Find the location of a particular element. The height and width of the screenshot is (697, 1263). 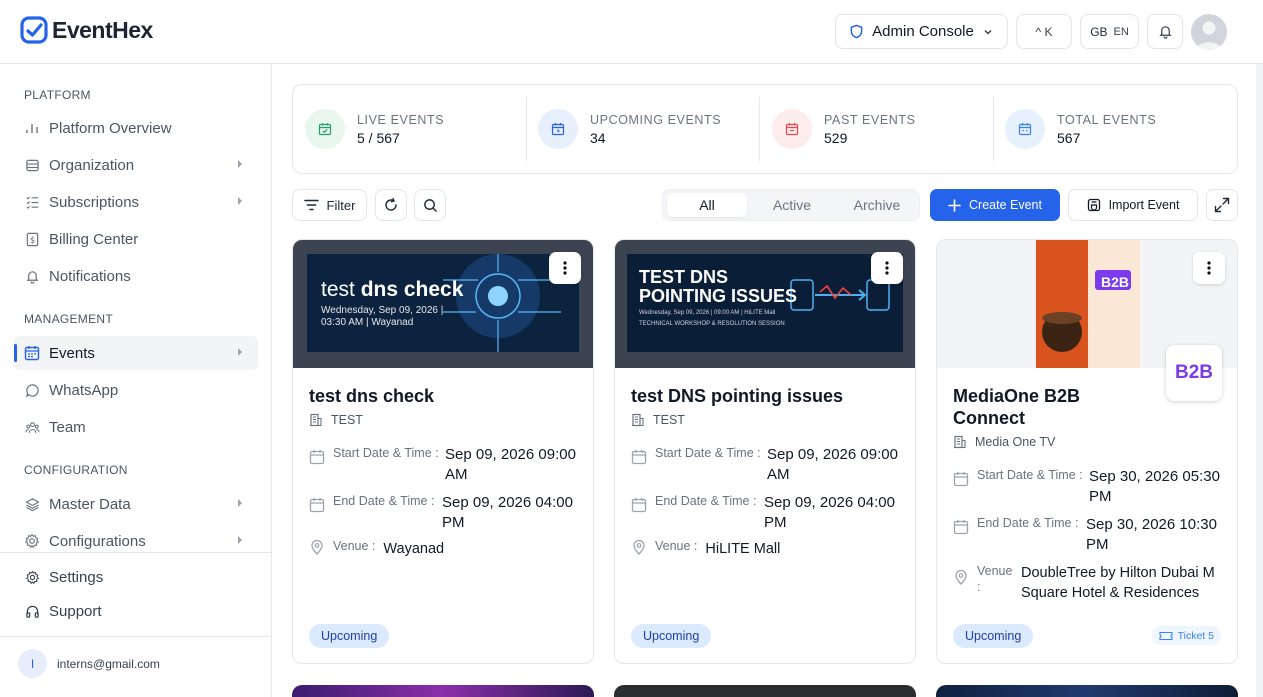

bell-icon is located at coordinates (1165, 32).